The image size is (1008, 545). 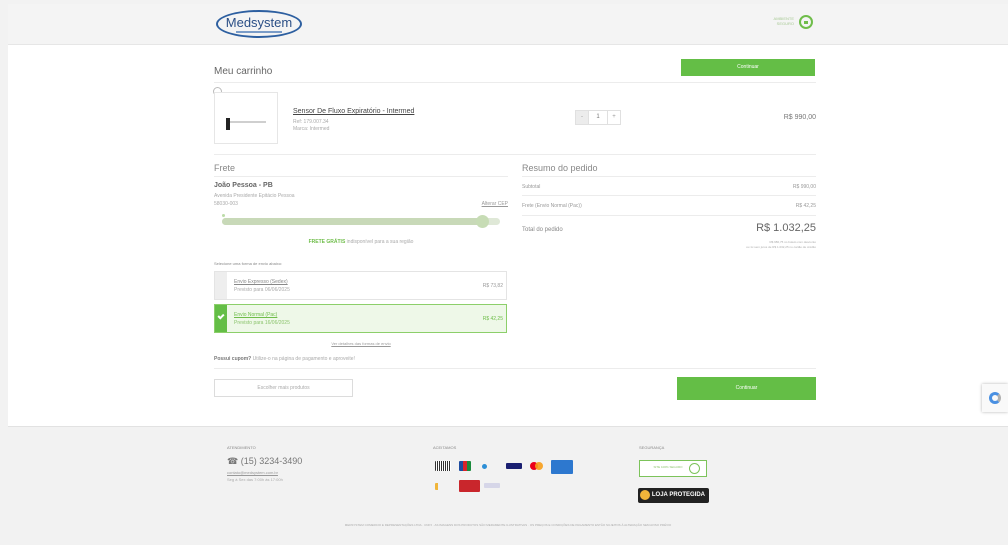 What do you see at coordinates (228, 124) in the screenshot?
I see `sensor-shape` at bounding box center [228, 124].